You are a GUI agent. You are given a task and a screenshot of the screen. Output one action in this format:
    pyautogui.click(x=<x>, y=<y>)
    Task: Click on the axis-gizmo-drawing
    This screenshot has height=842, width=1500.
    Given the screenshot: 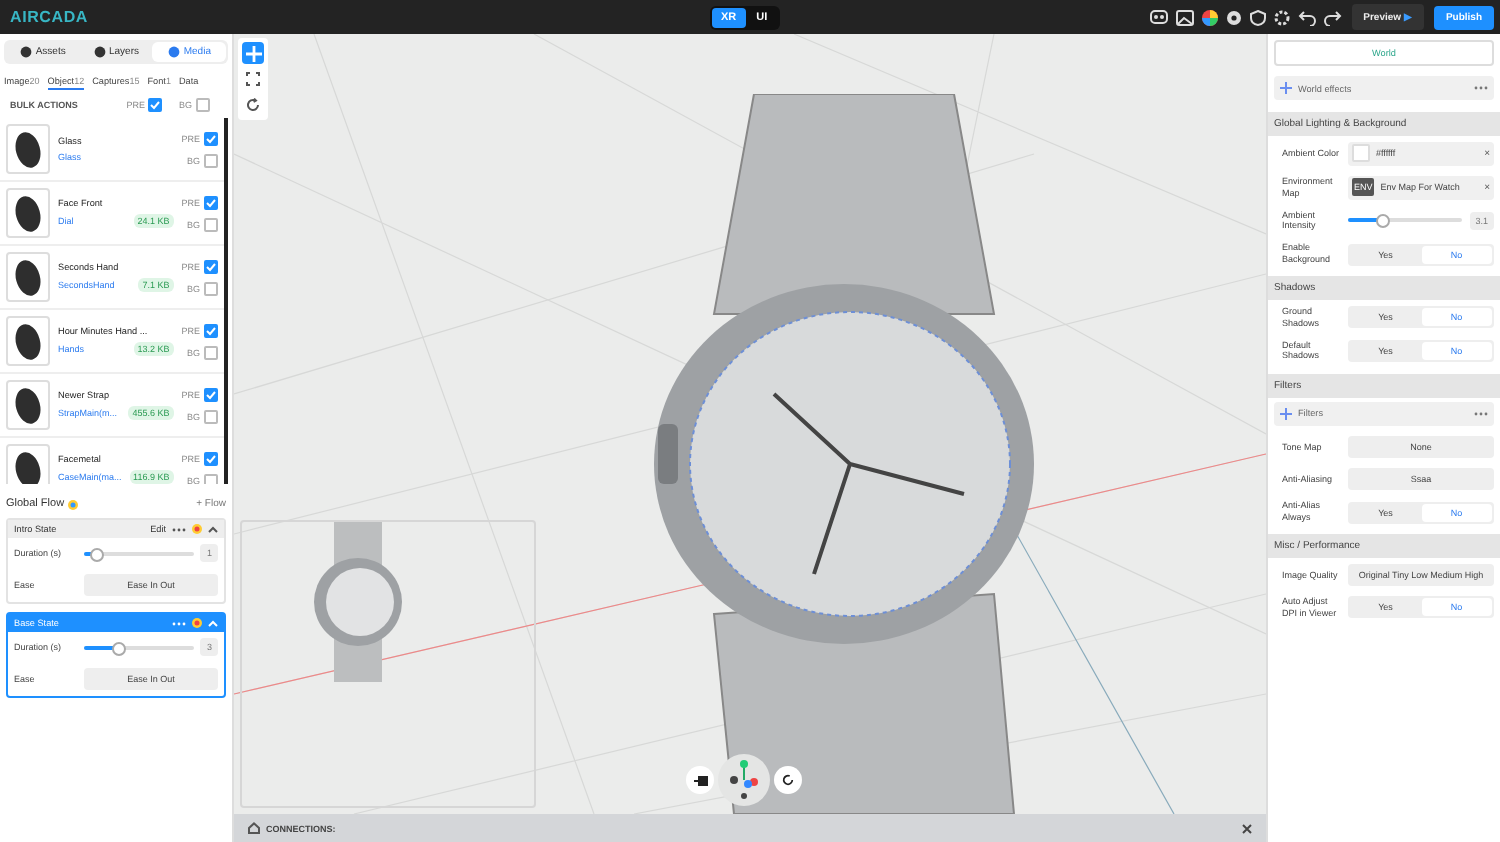 What is the action you would take?
    pyautogui.click(x=744, y=780)
    